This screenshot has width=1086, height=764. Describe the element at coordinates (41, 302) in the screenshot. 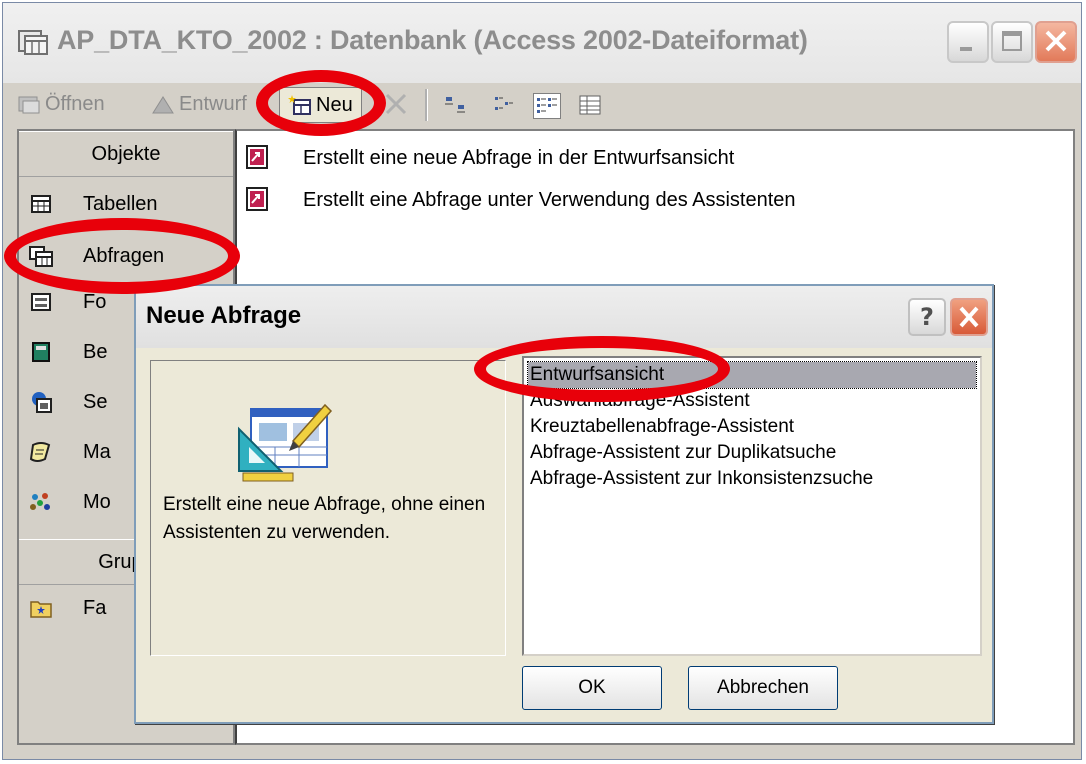

I see `form-icon` at that location.